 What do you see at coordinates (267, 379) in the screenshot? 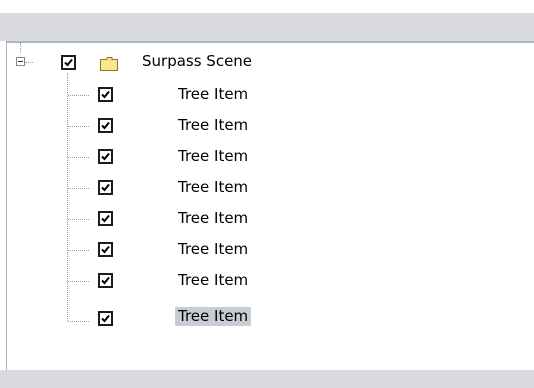
I see `bottom-strip` at bounding box center [267, 379].